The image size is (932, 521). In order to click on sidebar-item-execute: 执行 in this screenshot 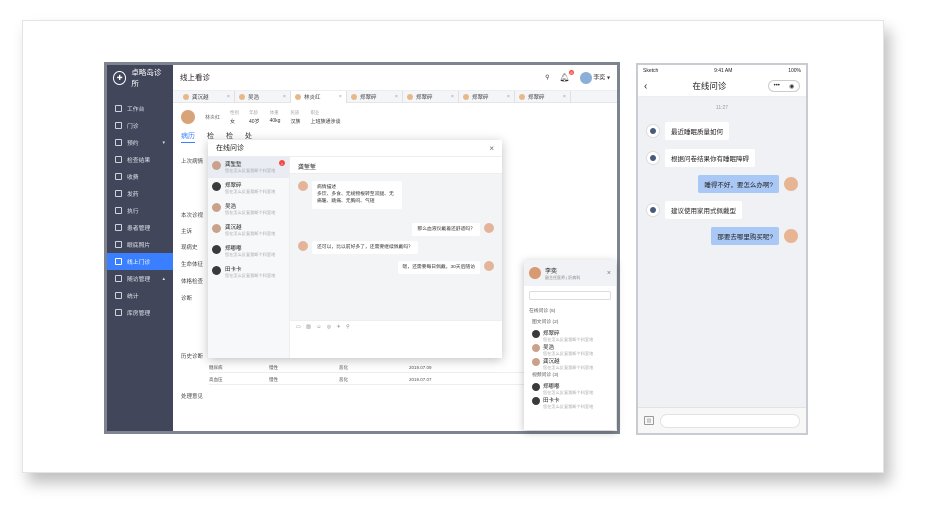, I will do `click(140, 210)`.